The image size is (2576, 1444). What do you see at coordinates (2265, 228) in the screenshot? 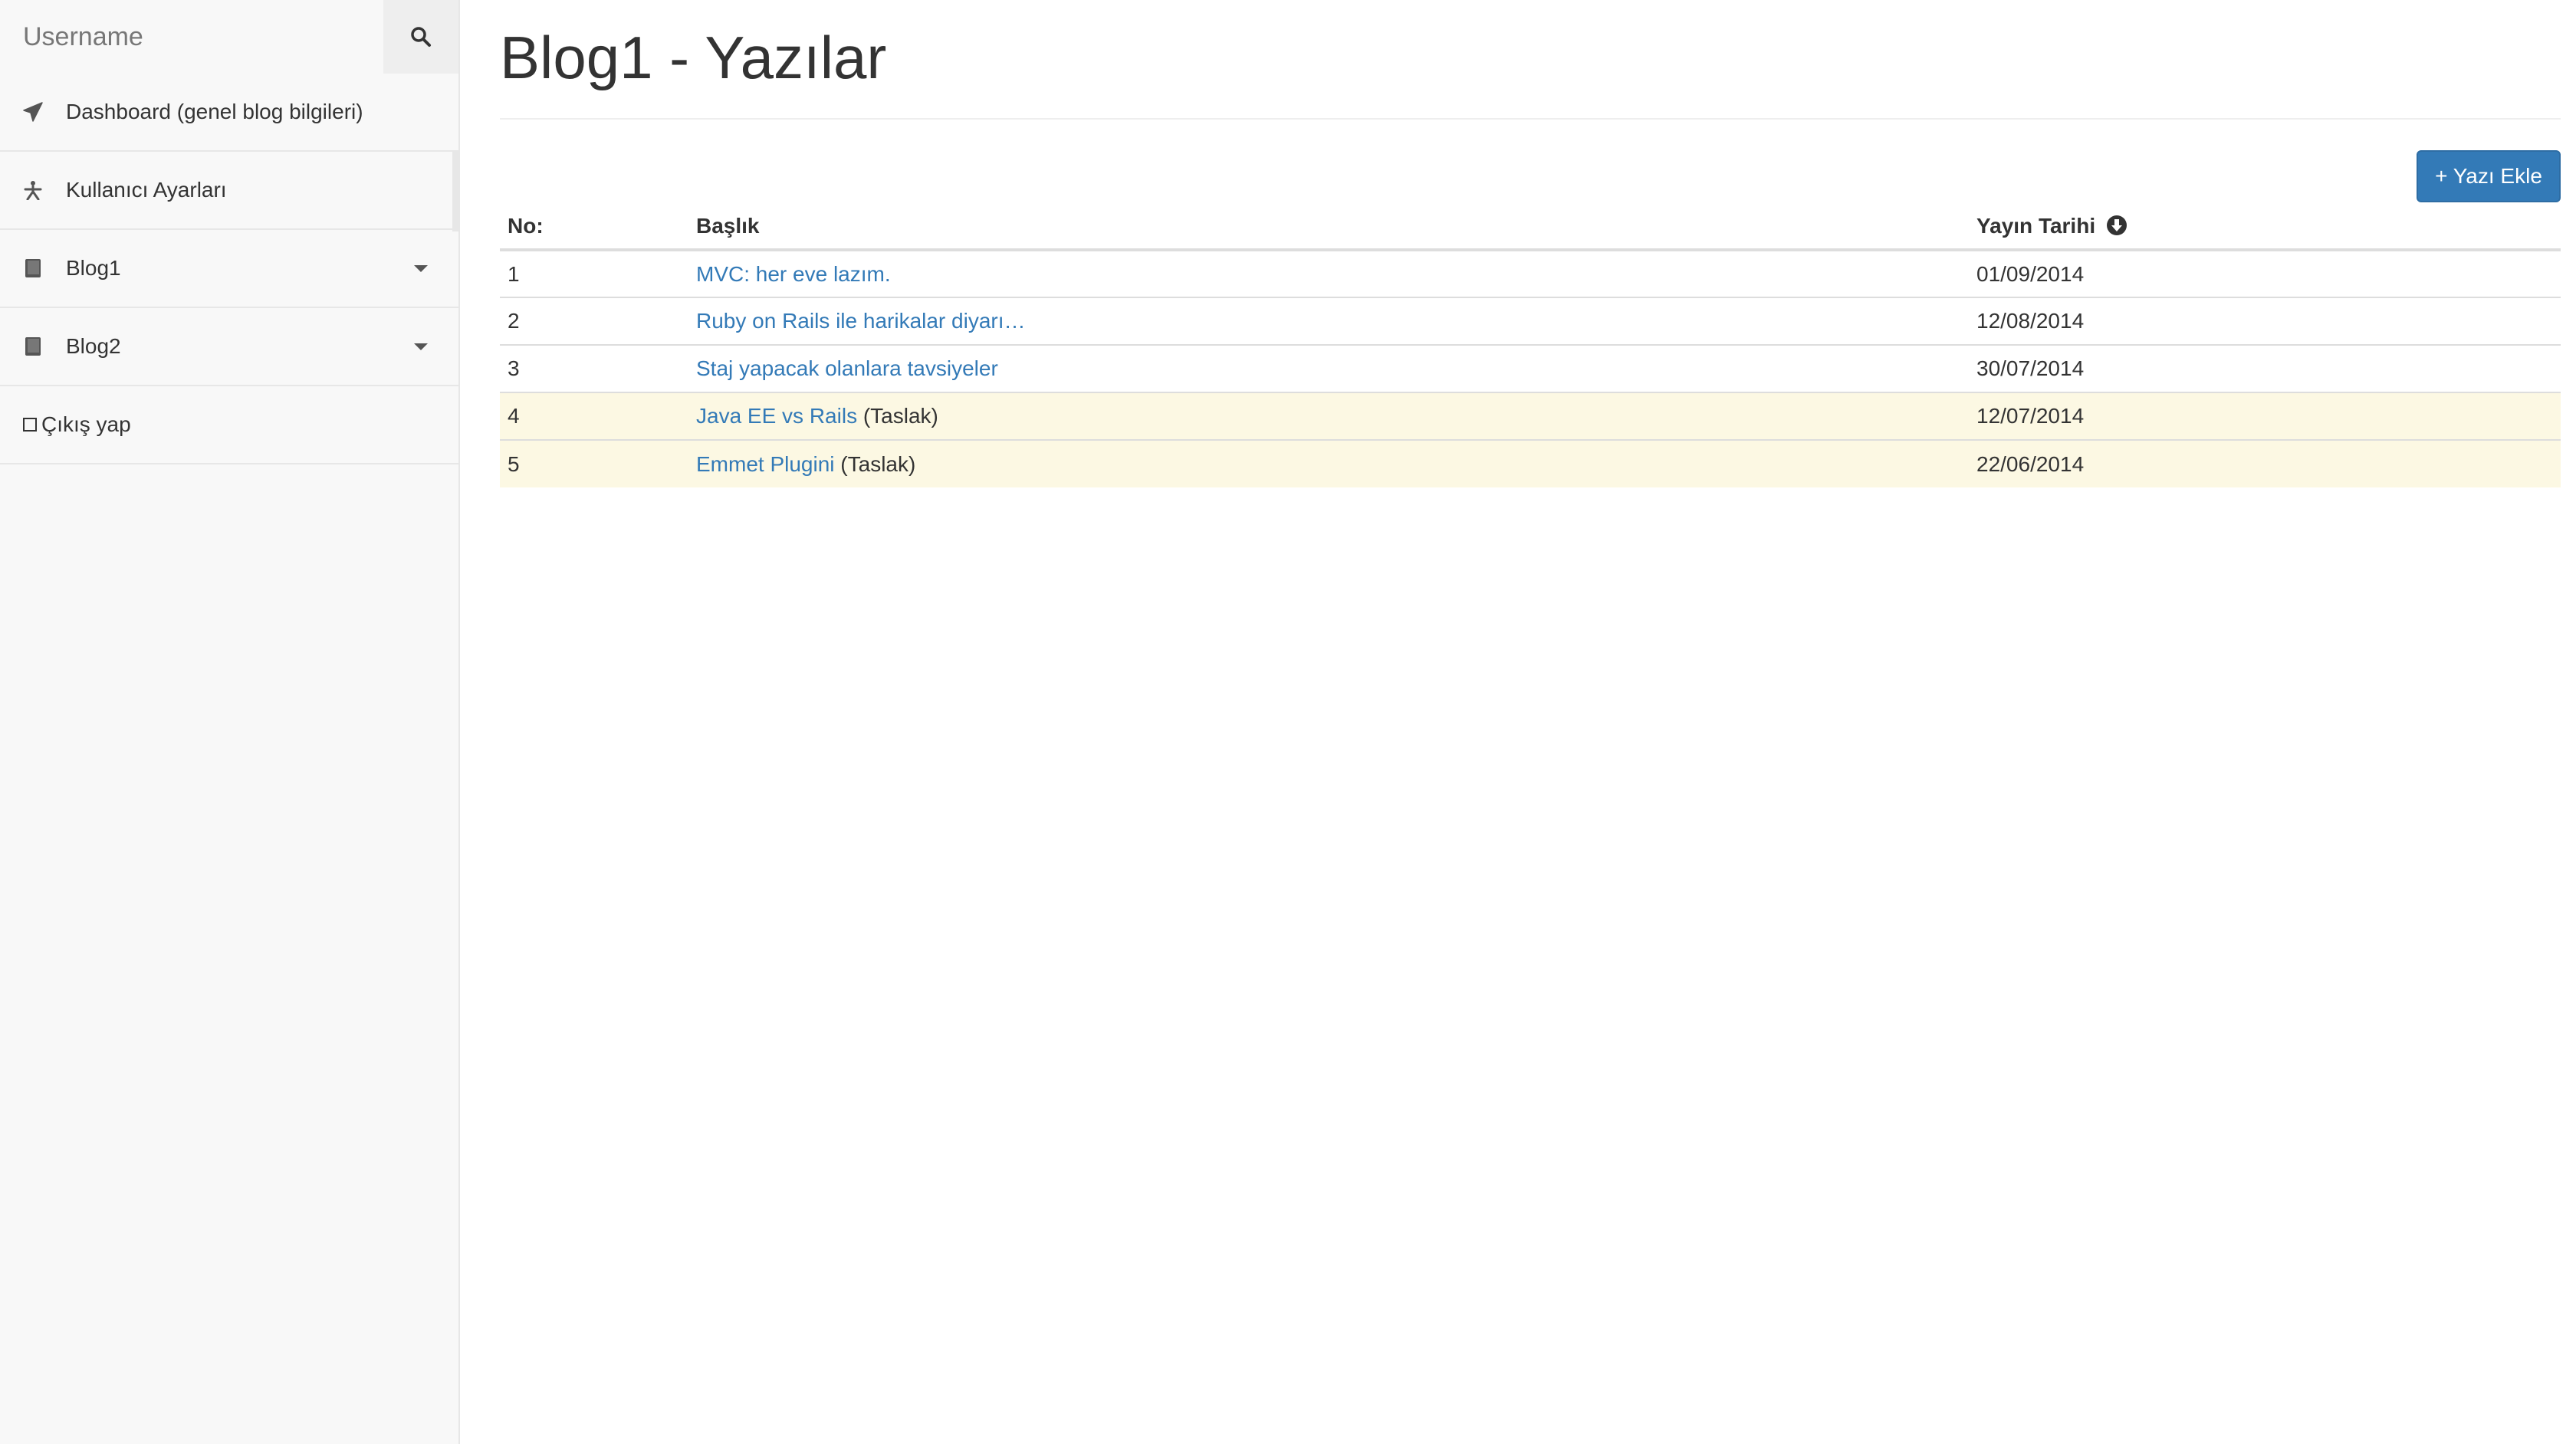
I see `column-header-date: Yayın Tarihi` at bounding box center [2265, 228].